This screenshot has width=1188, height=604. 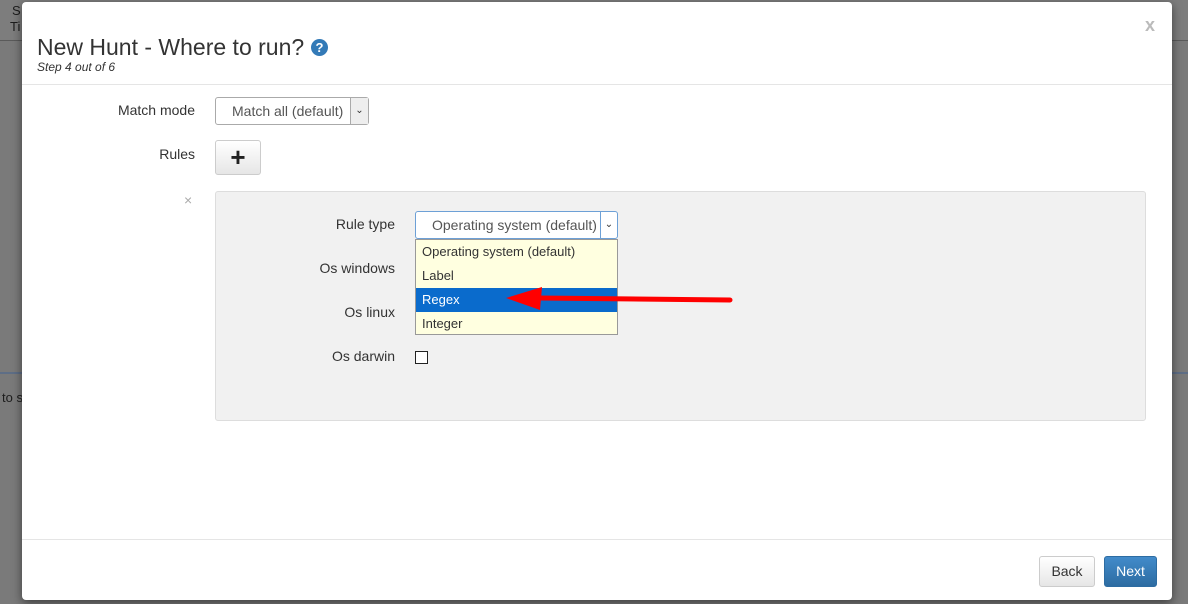 I want to click on red-arrow-annotation, so click(x=619, y=298).